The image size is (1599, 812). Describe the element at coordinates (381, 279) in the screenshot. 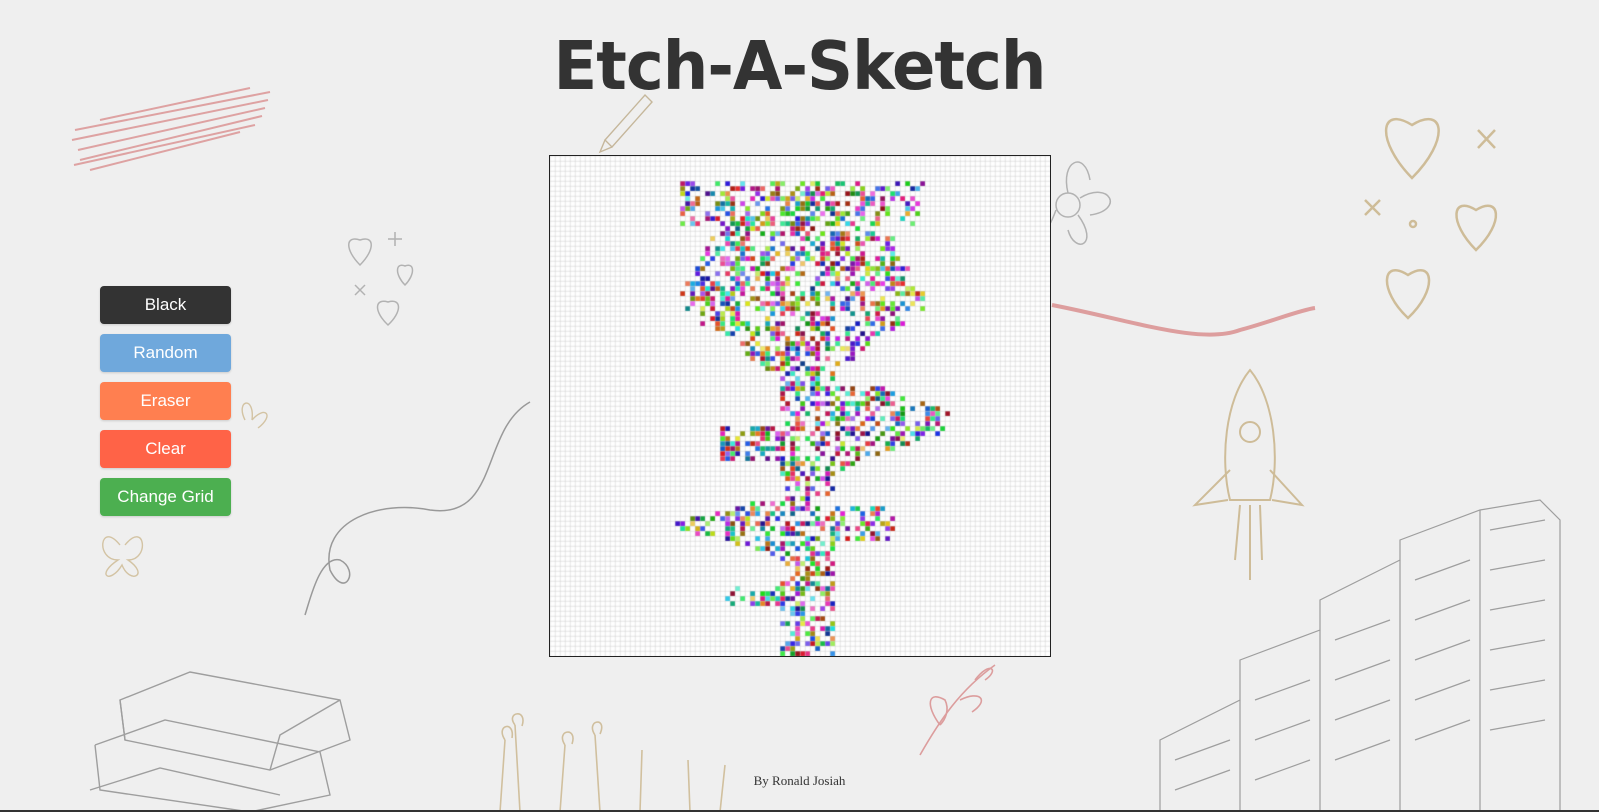

I see `hearts-doodle-icon` at that location.